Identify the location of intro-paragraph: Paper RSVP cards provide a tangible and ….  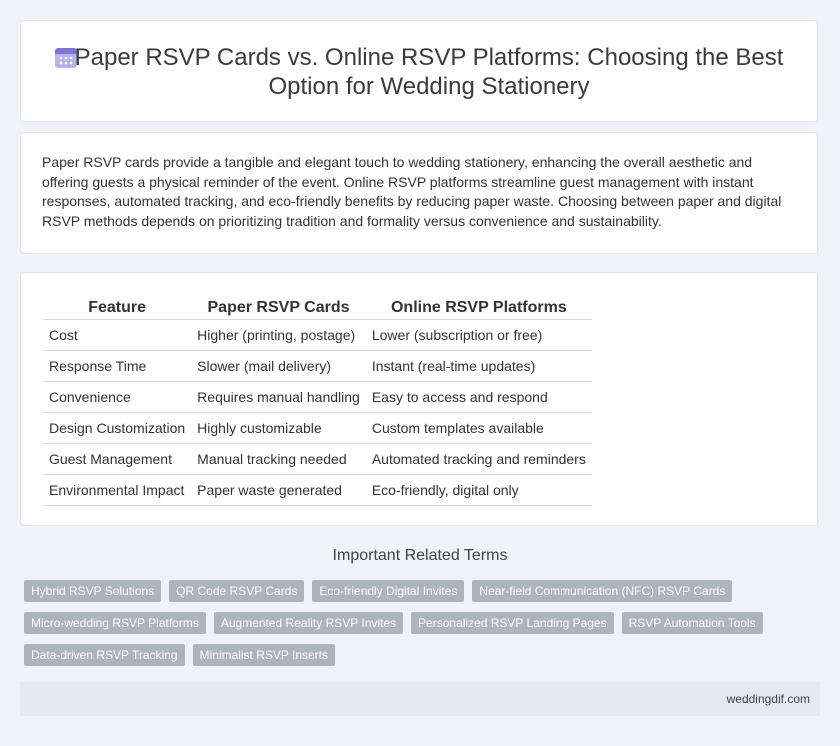
(412, 191).